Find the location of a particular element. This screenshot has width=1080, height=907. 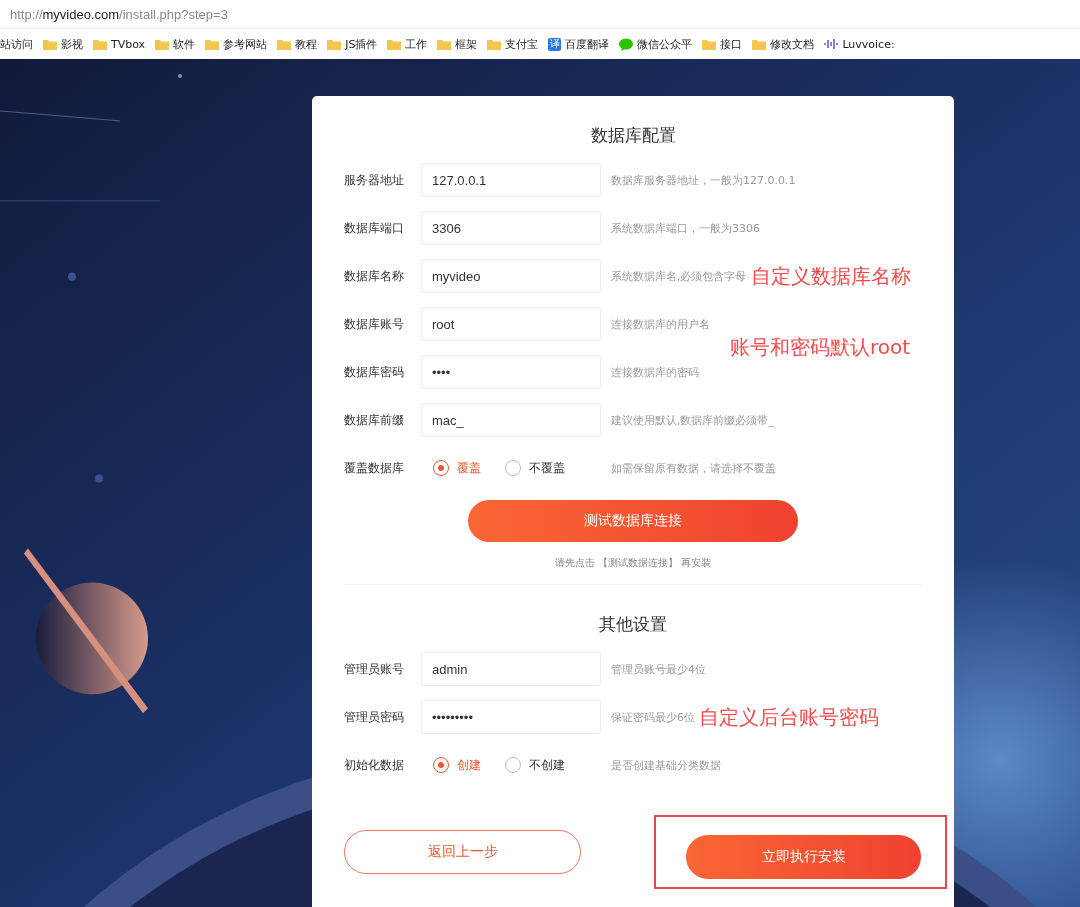

bookmark-item: 接口 is located at coordinates (722, 44).